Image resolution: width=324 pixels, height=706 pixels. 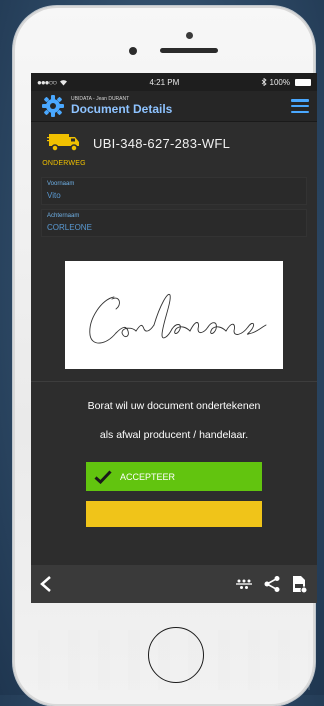 What do you see at coordinates (272, 584) in the screenshot?
I see `share-icon` at bounding box center [272, 584].